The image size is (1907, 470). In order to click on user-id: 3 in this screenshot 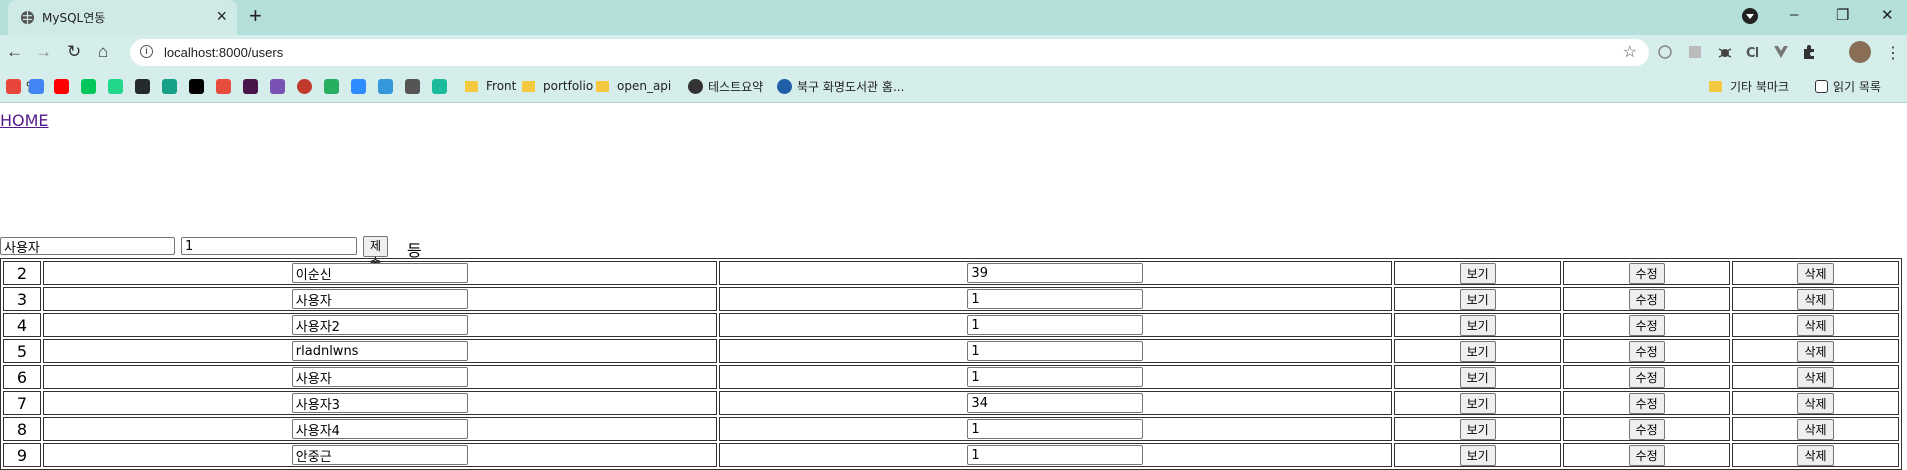, I will do `click(22, 299)`.